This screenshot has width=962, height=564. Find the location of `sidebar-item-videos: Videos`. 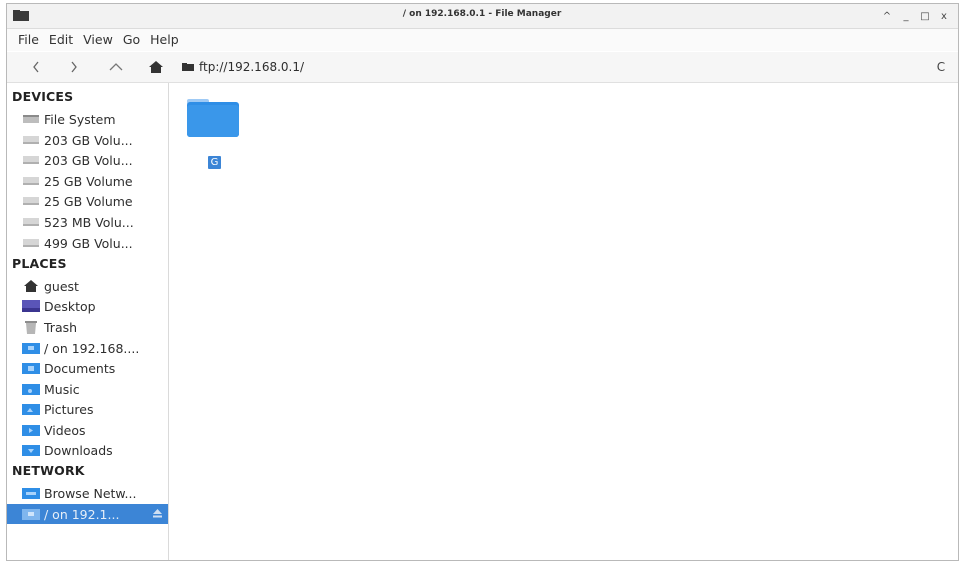

sidebar-item-videos: Videos is located at coordinates (87, 430).